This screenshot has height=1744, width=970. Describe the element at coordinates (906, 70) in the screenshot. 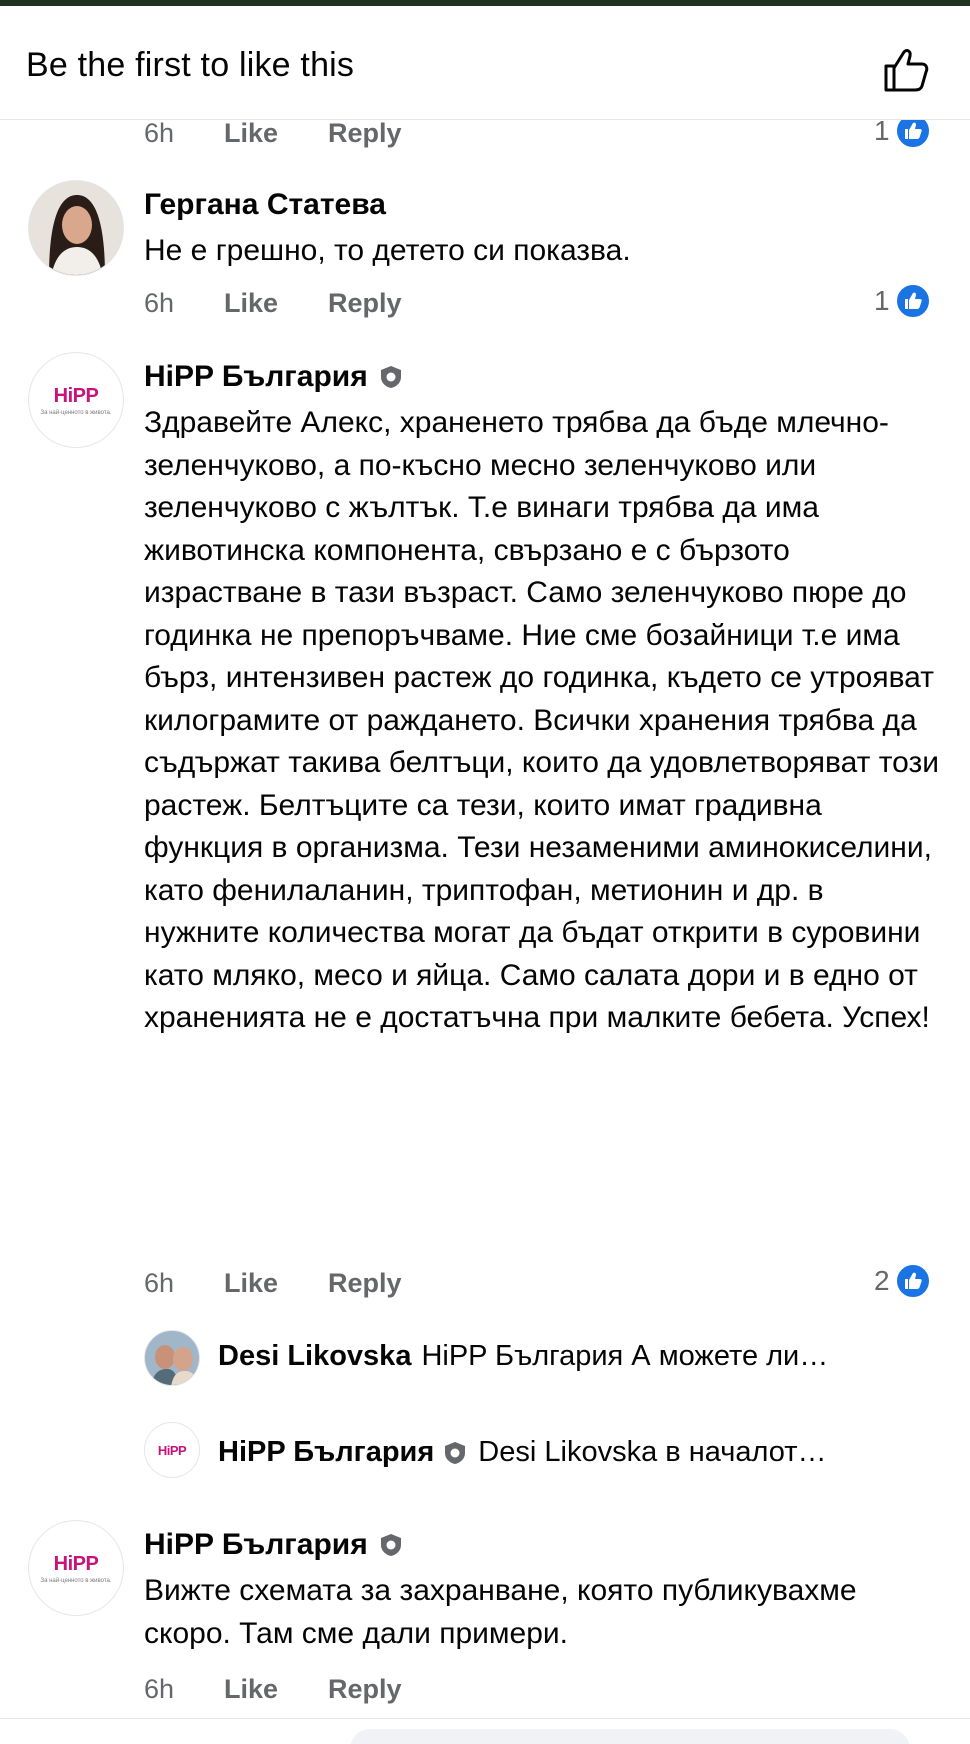

I see `thumbs-up-icon` at that location.